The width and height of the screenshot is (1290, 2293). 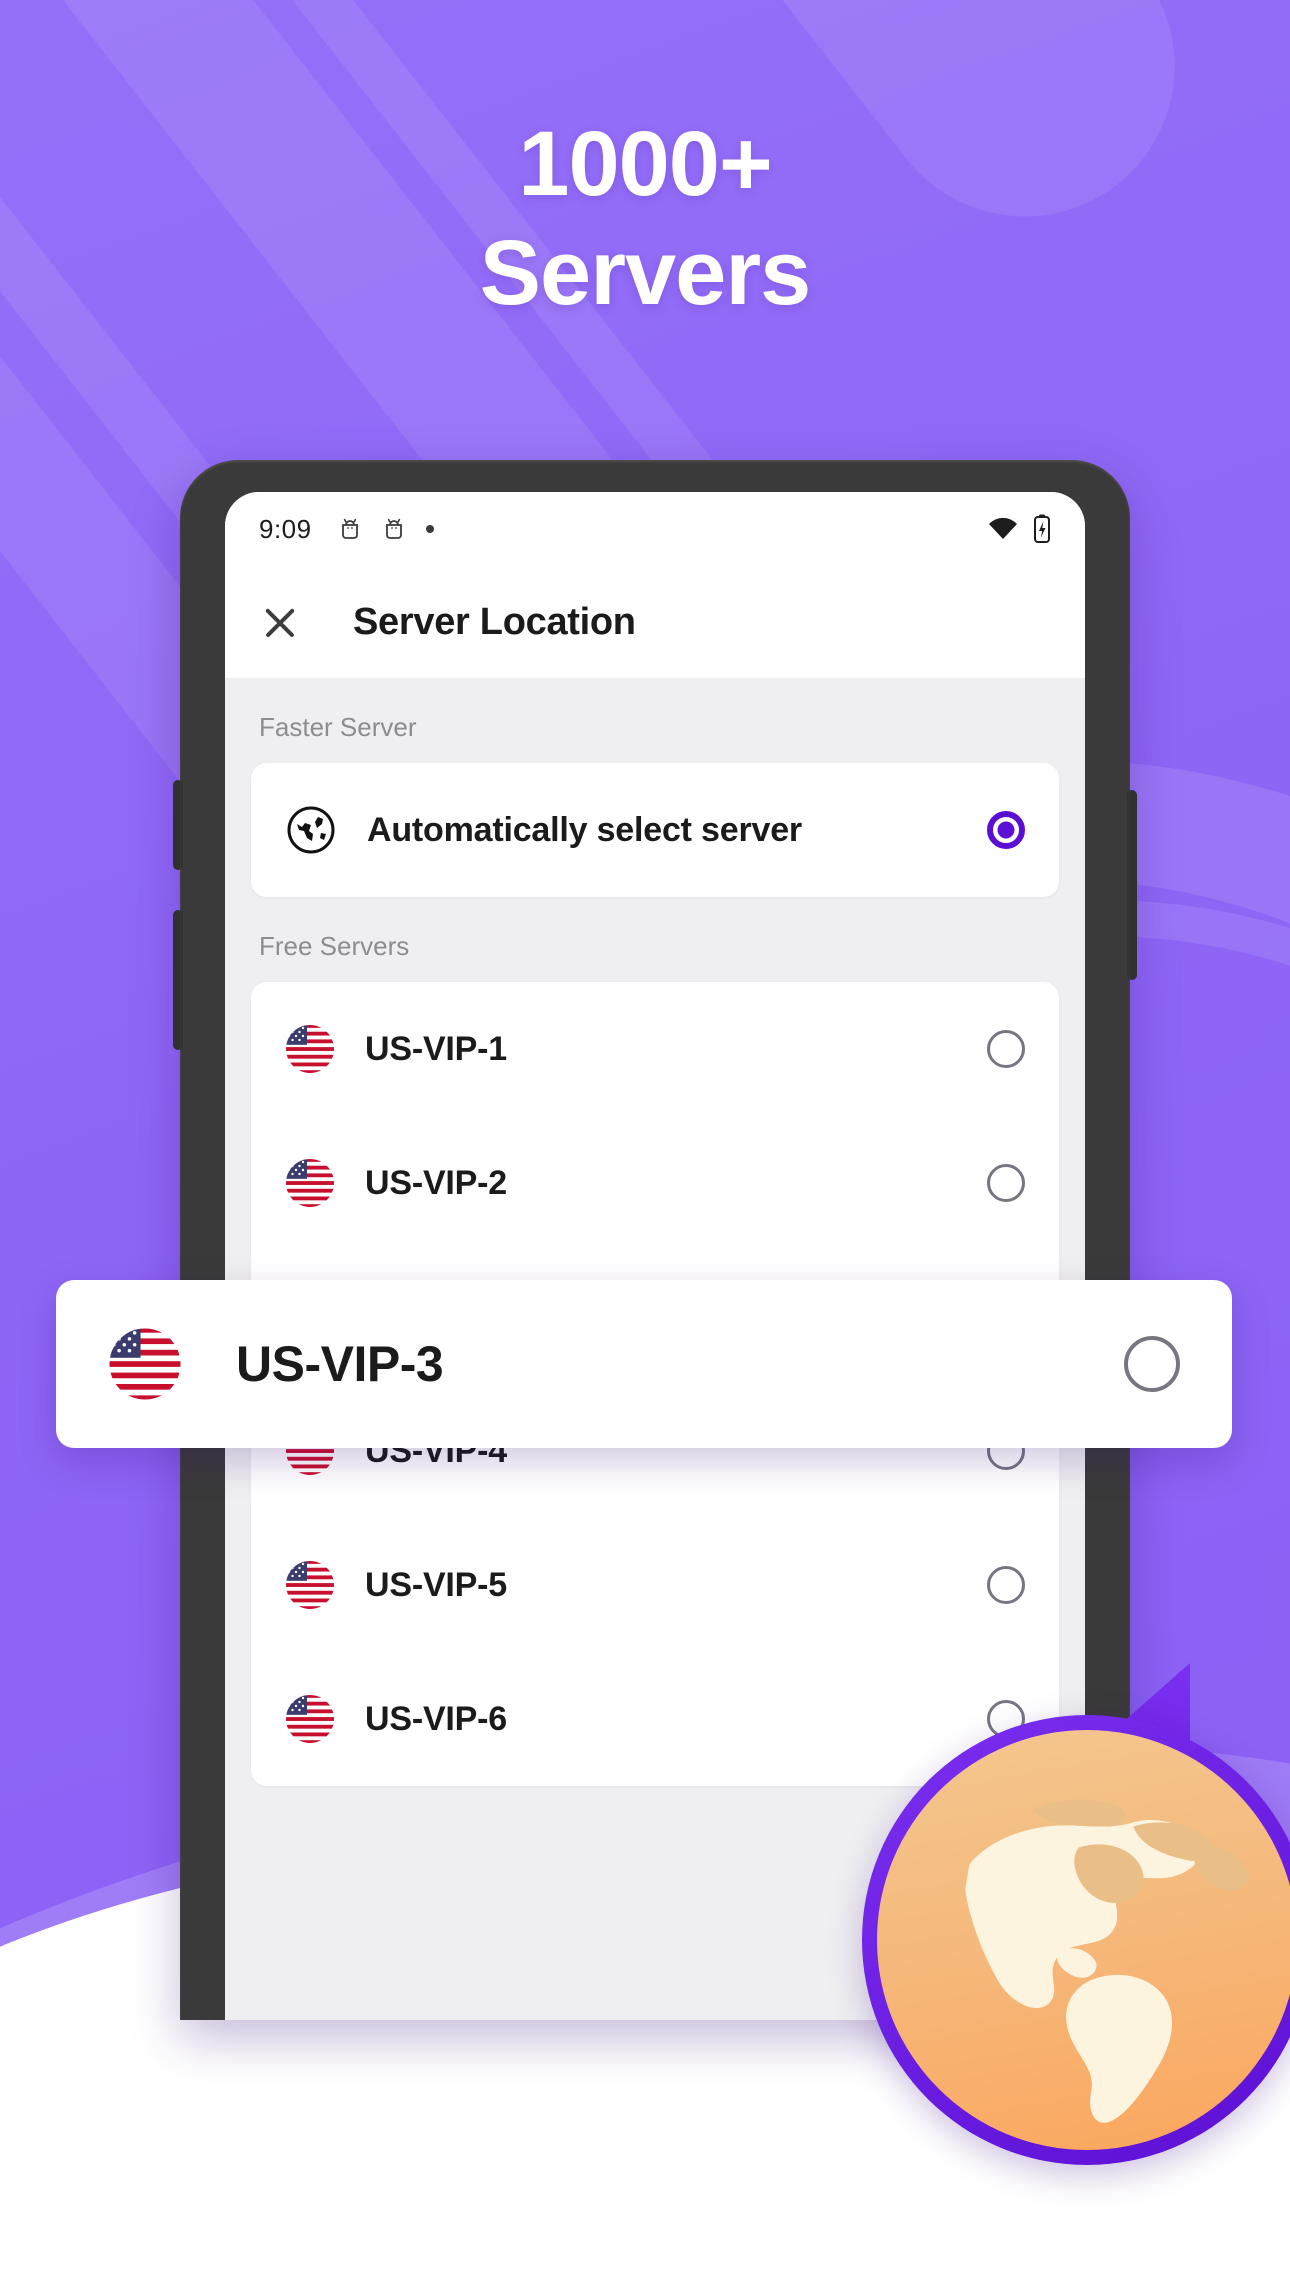 I want to click on volume-up-button, so click(x=178, y=825).